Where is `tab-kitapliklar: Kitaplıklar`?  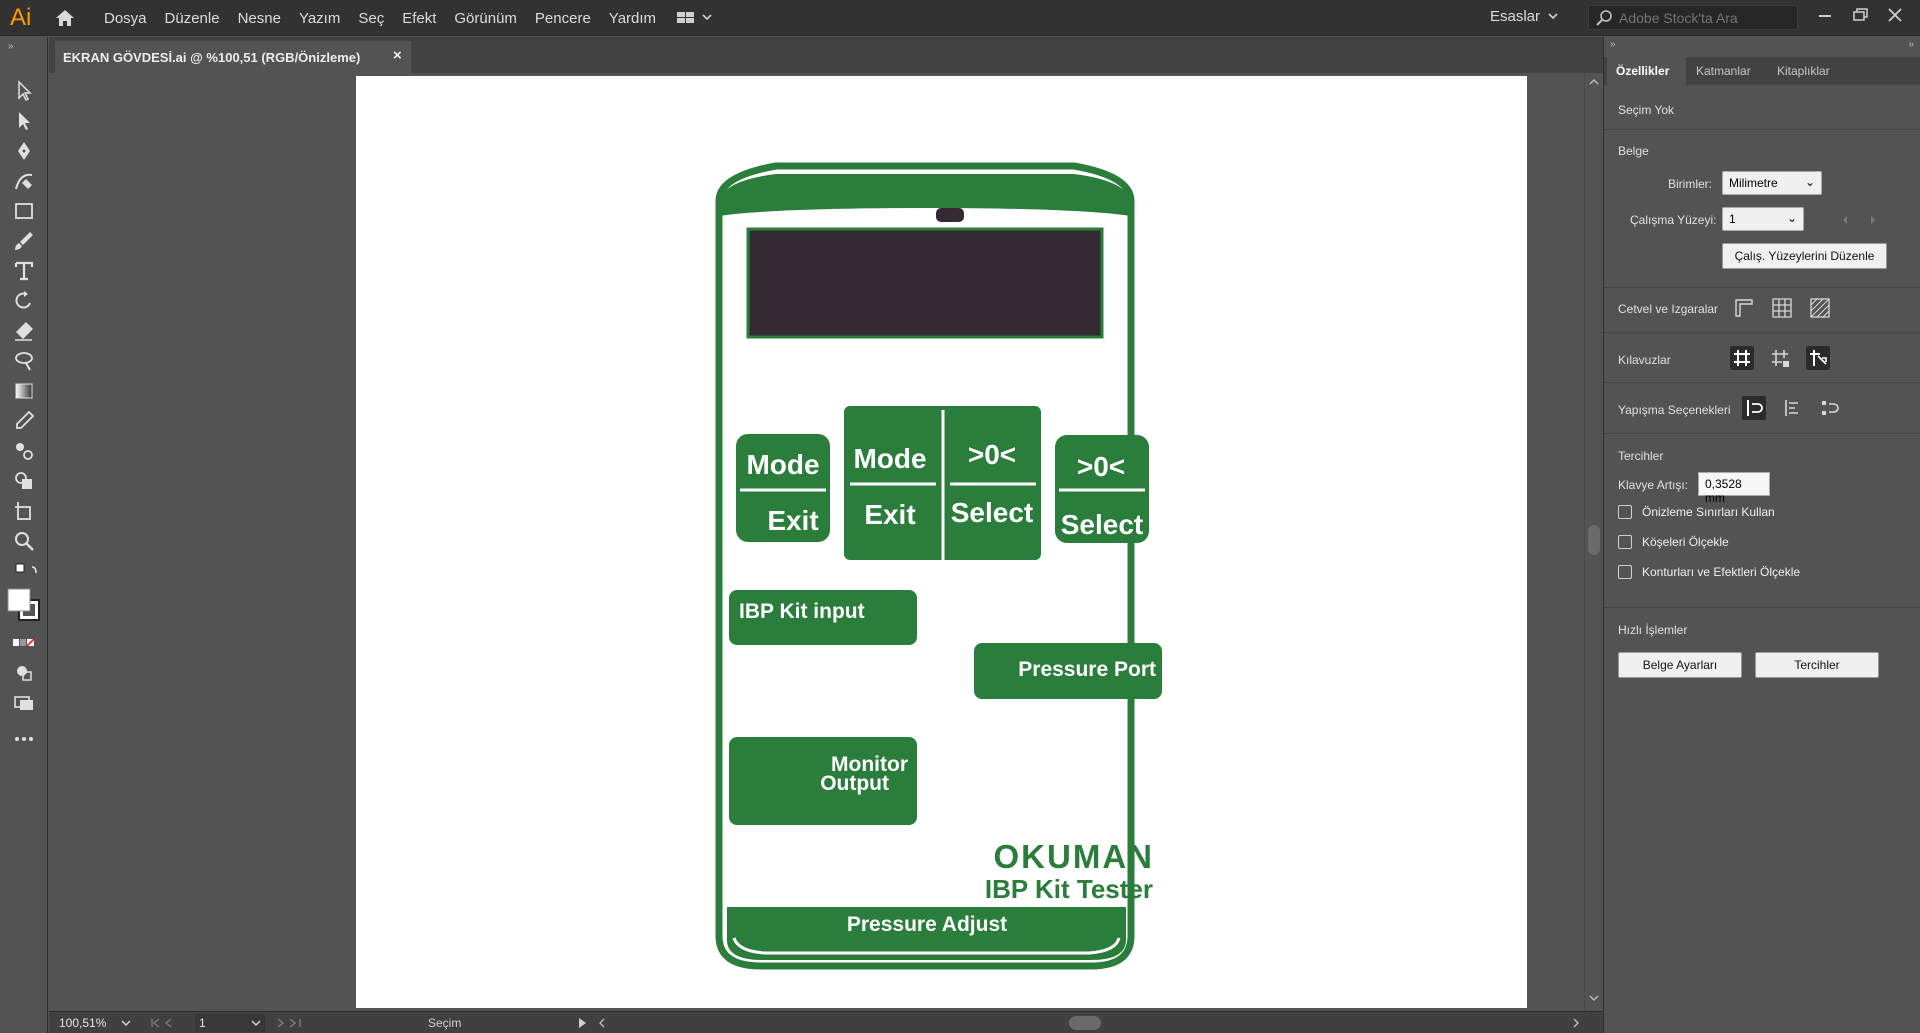 tab-kitapliklar: Kitaplıklar is located at coordinates (1803, 71).